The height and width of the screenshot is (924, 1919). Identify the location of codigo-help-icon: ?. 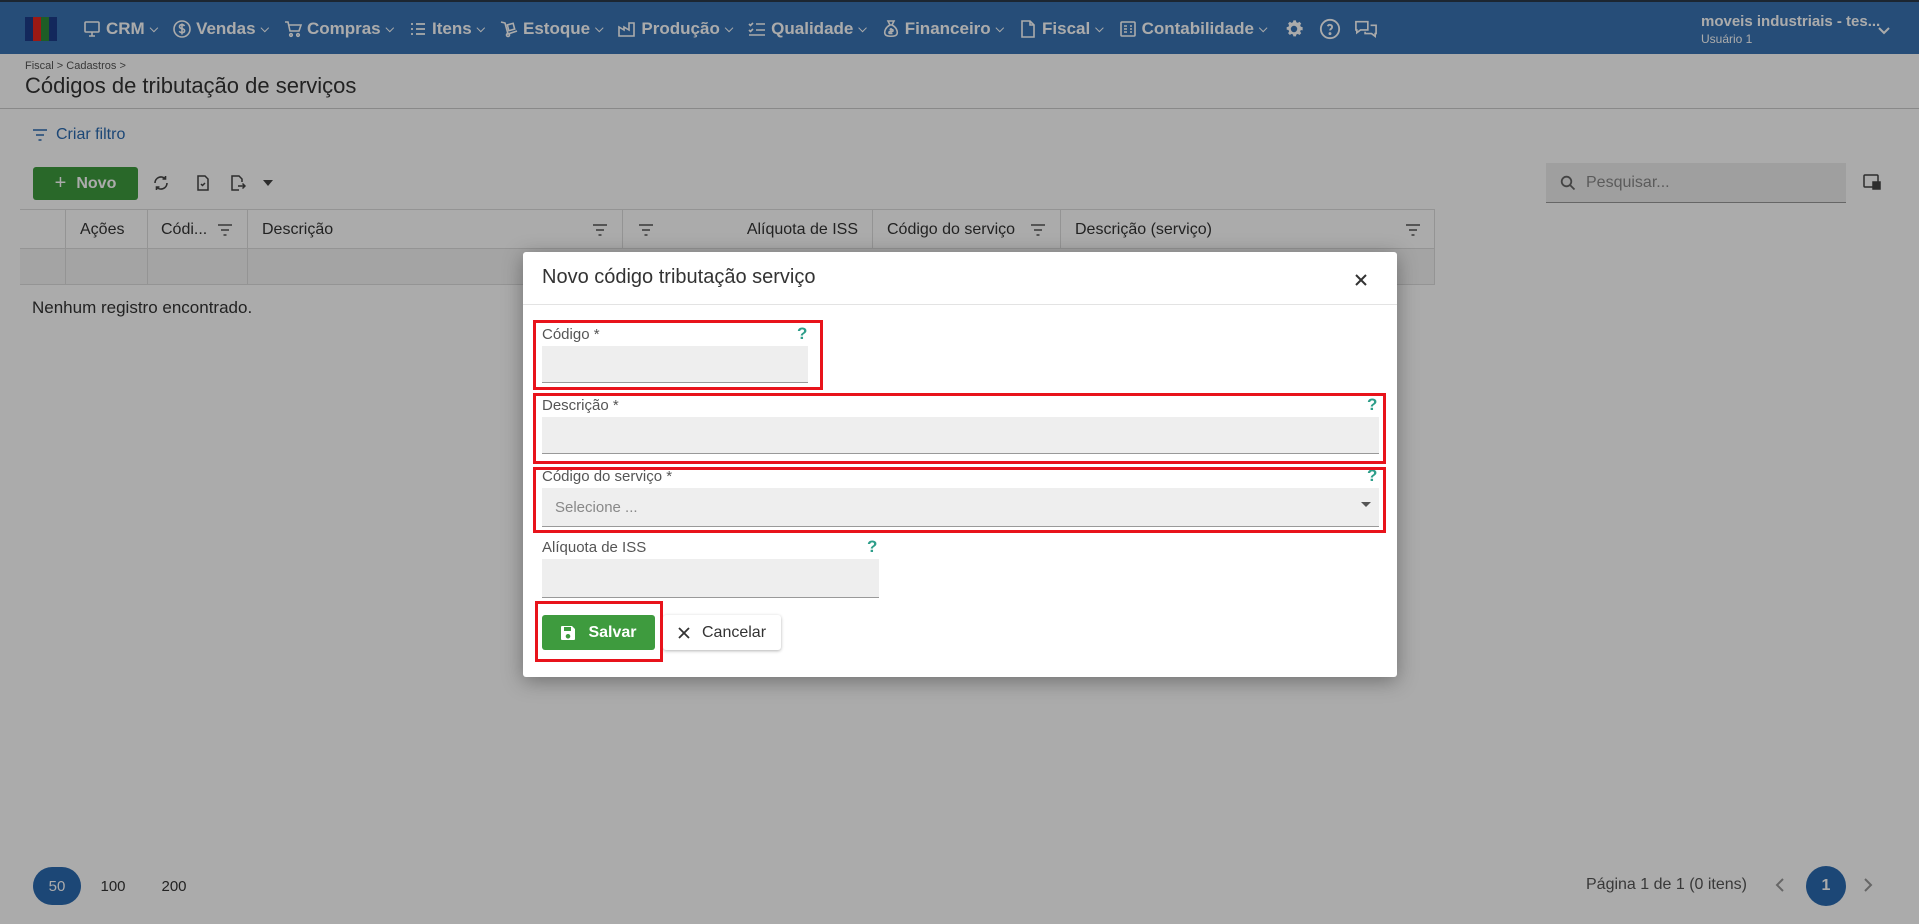
(802, 334).